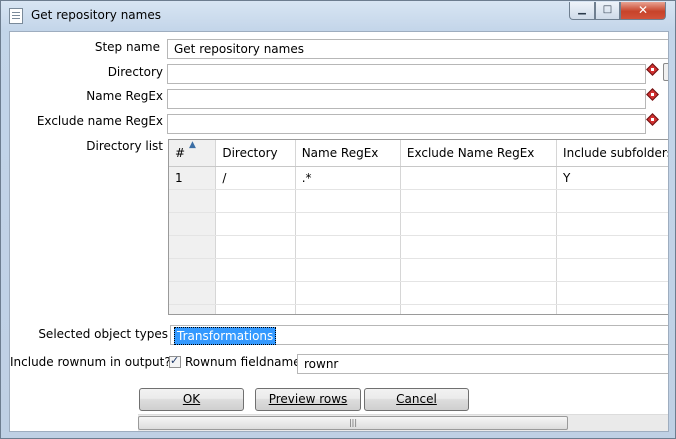 This screenshot has width=676, height=439. I want to click on close-button: ✕, so click(643, 11).